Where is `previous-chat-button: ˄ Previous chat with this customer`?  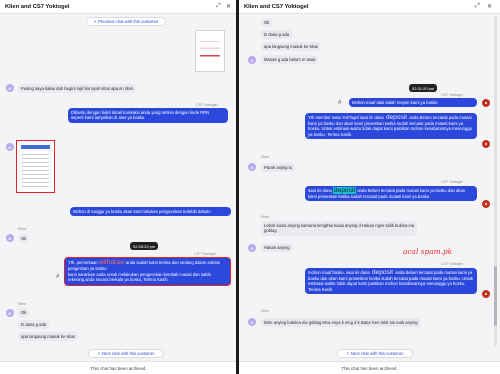
previous-chat-button: ˄ Previous chat with this customer is located at coordinates (126, 21).